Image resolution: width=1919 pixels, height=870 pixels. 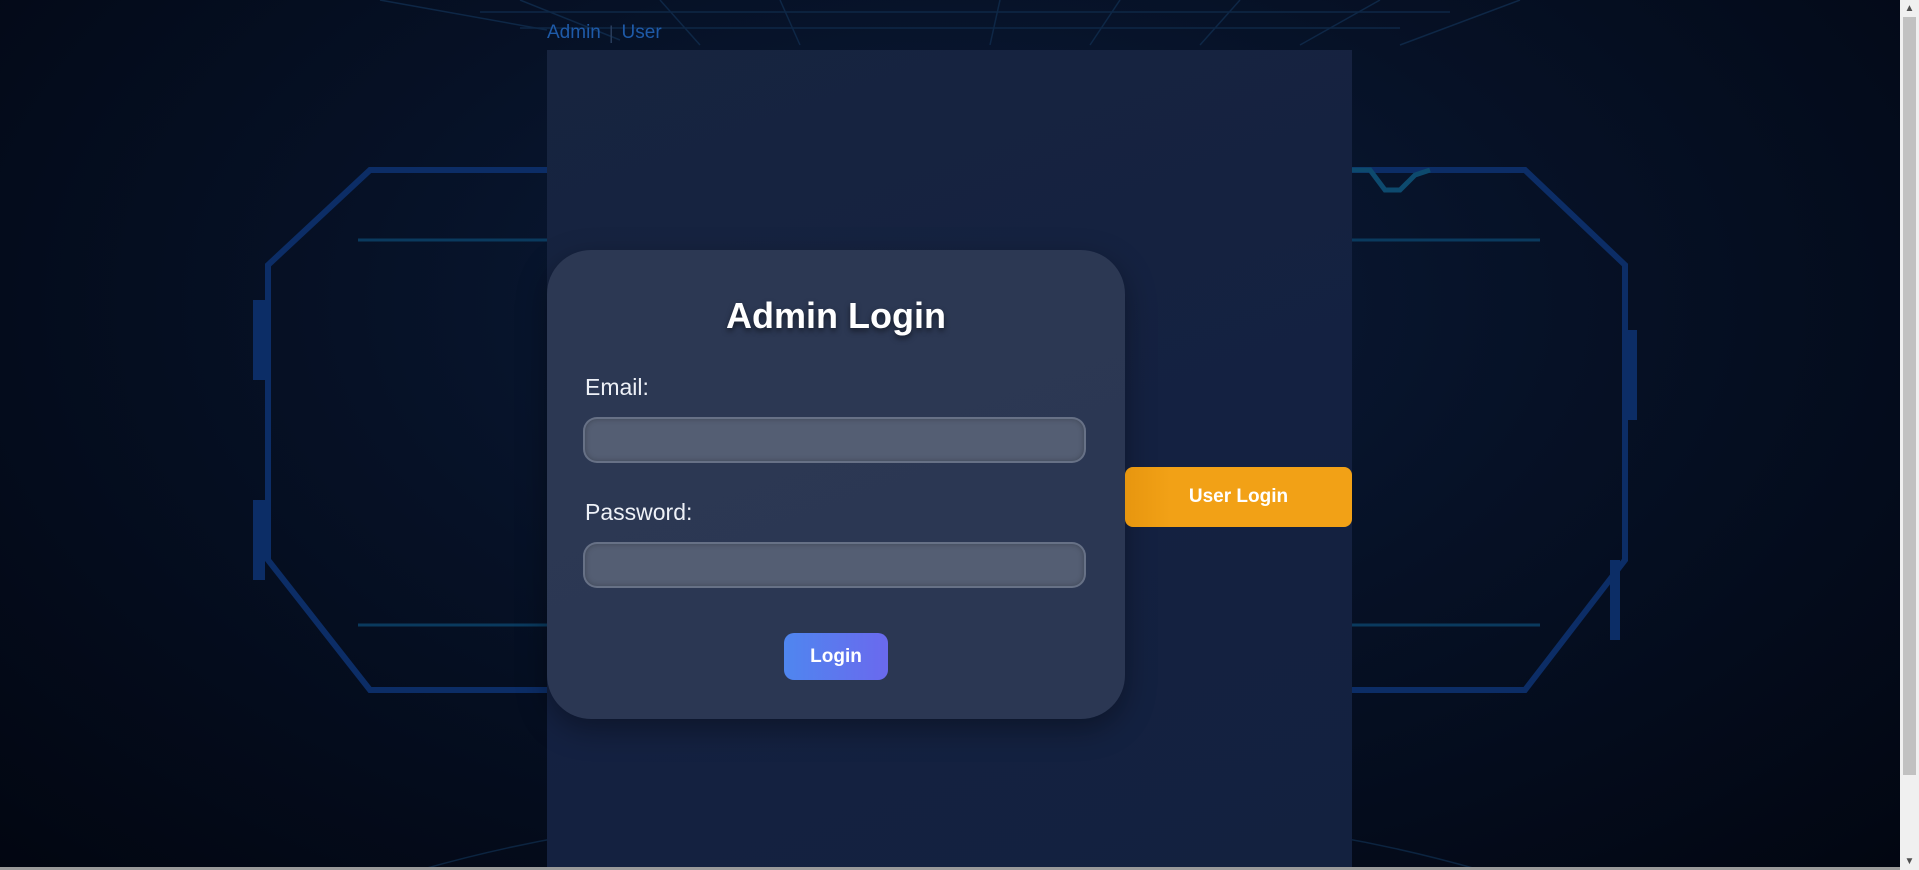 What do you see at coordinates (1238, 497) in the screenshot?
I see `user-login-button: User Login` at bounding box center [1238, 497].